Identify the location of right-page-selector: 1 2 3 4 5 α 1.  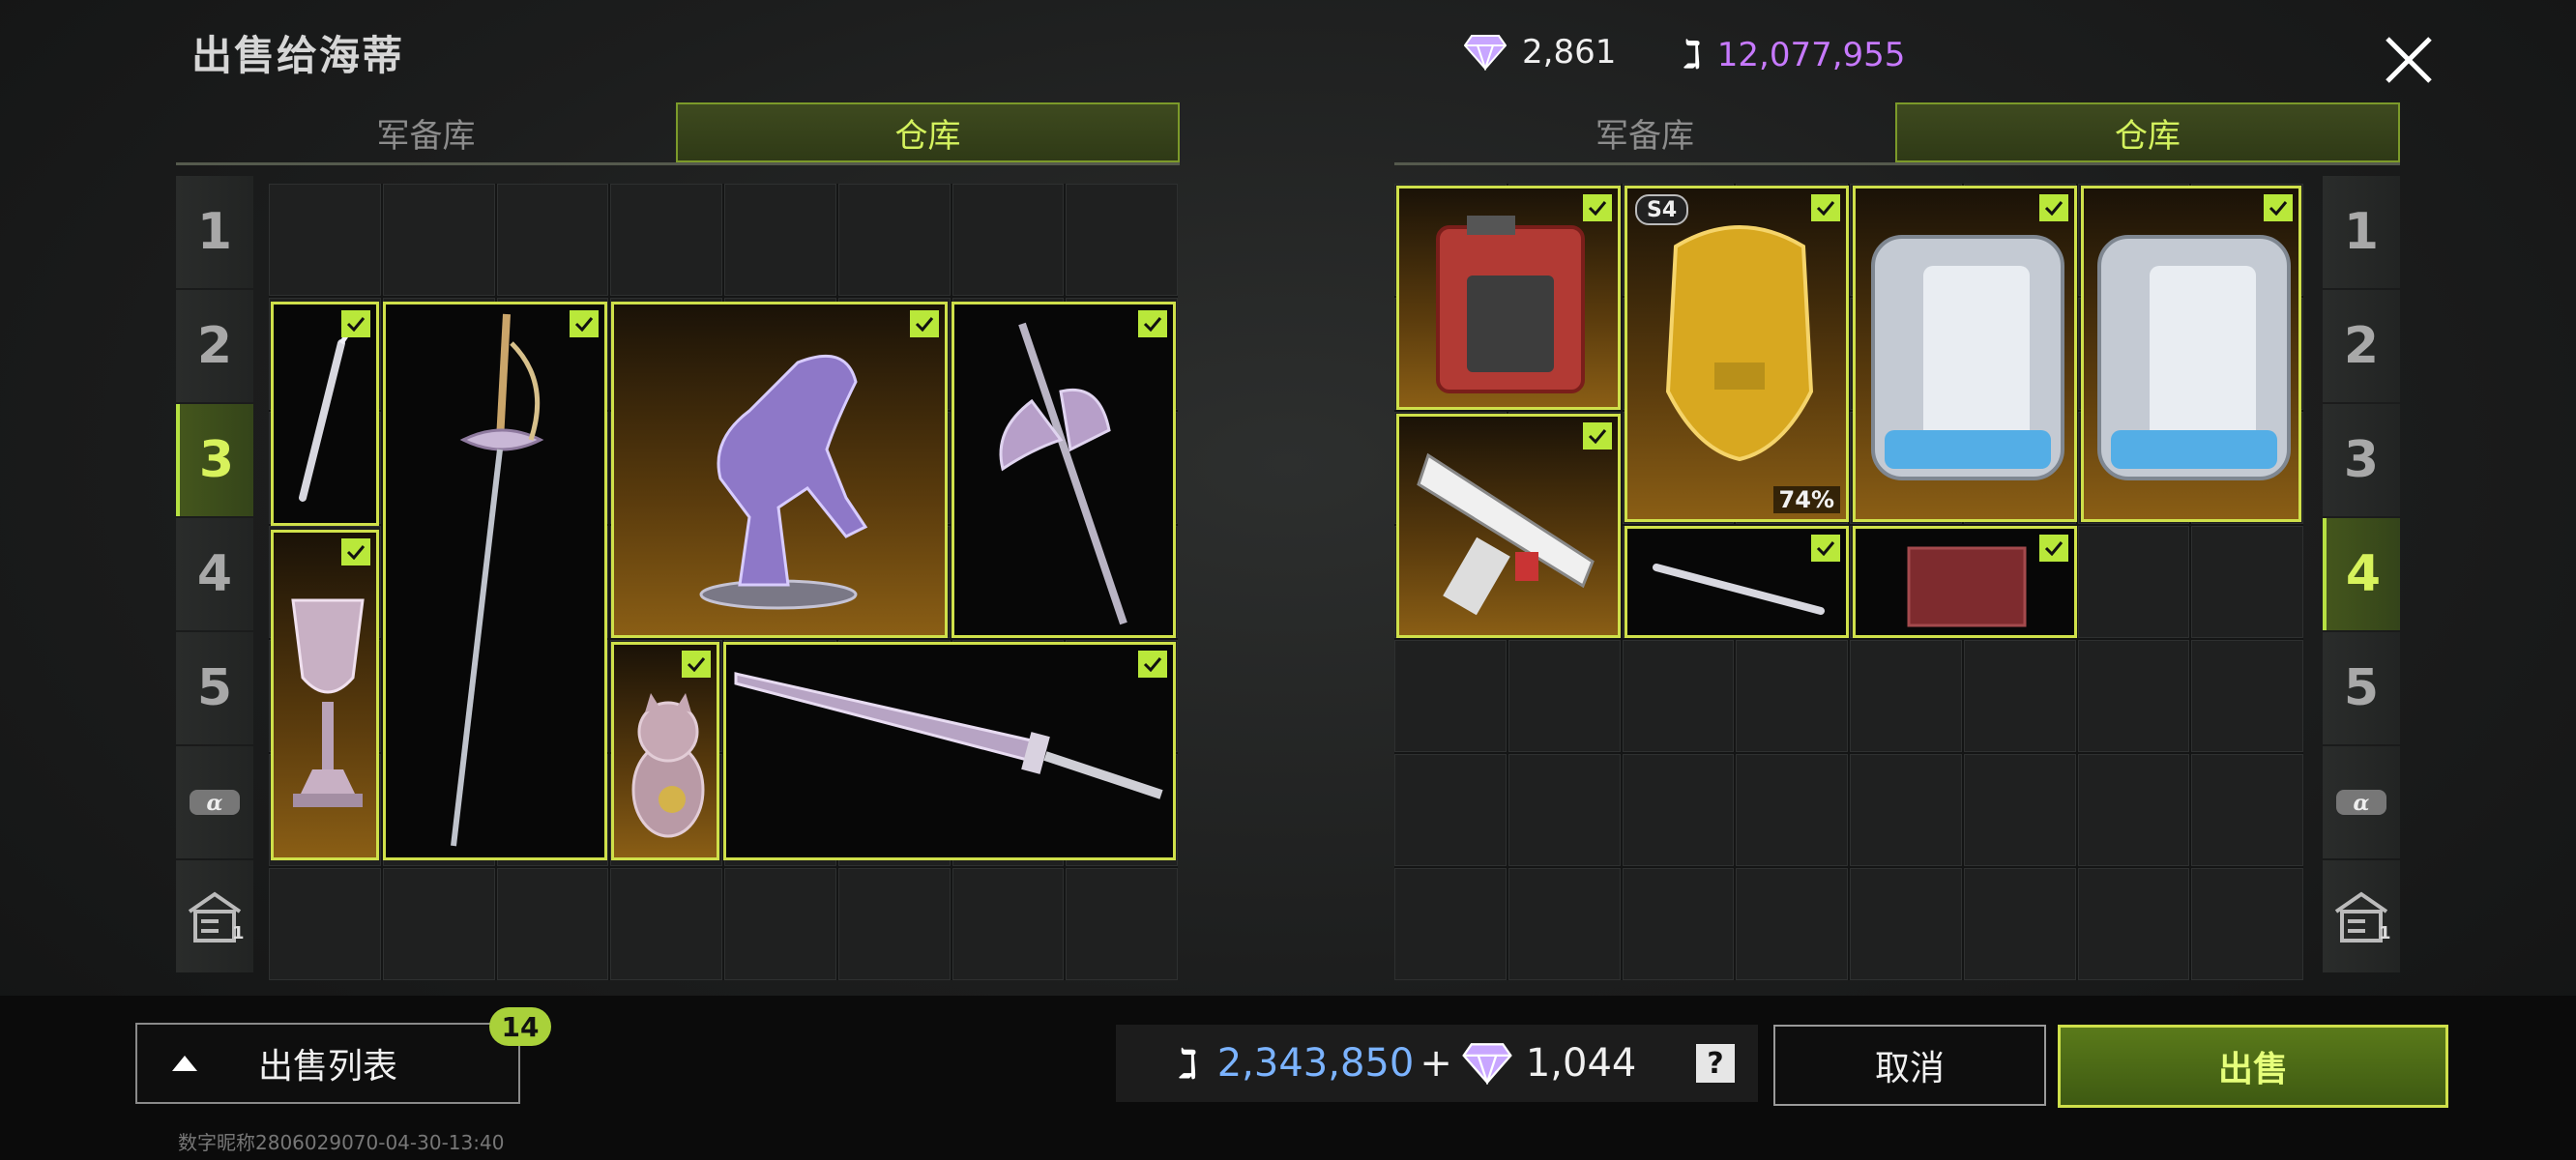
(2361, 574).